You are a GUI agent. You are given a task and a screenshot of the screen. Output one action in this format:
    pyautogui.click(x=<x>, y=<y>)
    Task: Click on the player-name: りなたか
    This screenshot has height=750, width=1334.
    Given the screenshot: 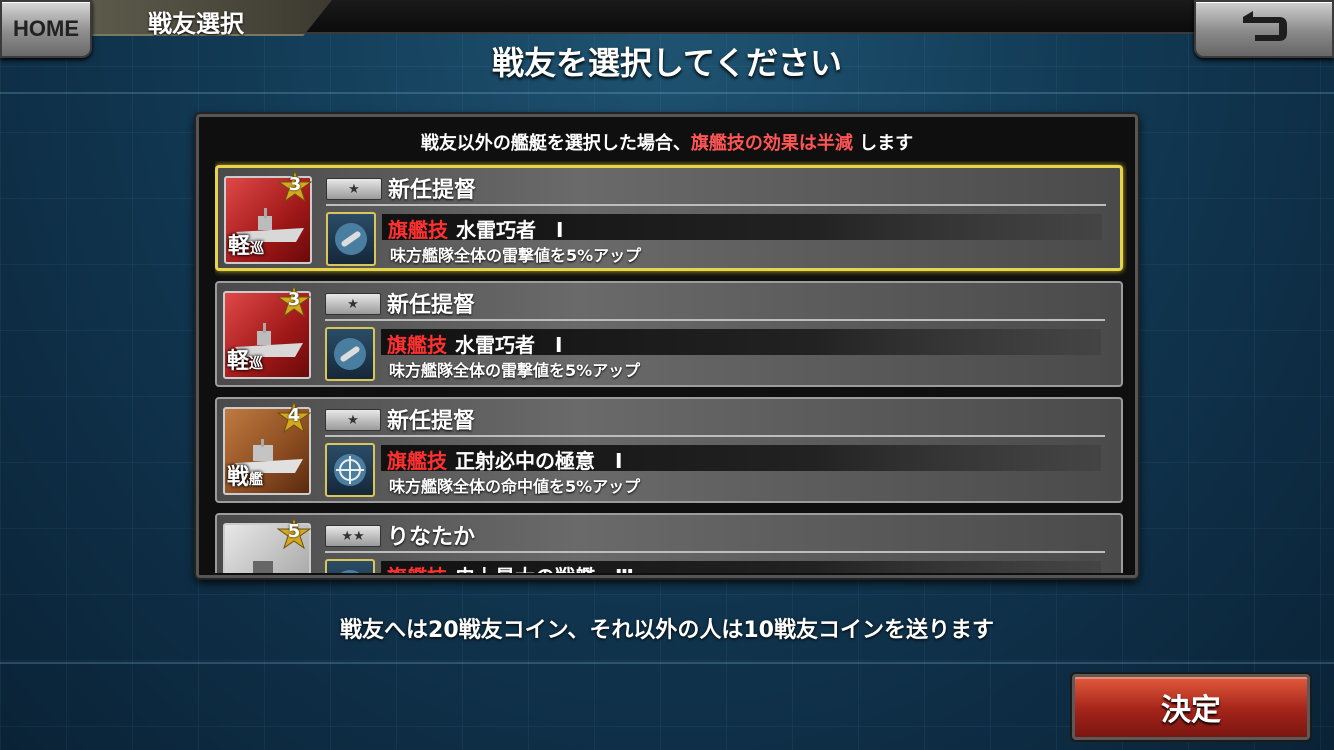 What is the action you would take?
    pyautogui.click(x=431, y=537)
    